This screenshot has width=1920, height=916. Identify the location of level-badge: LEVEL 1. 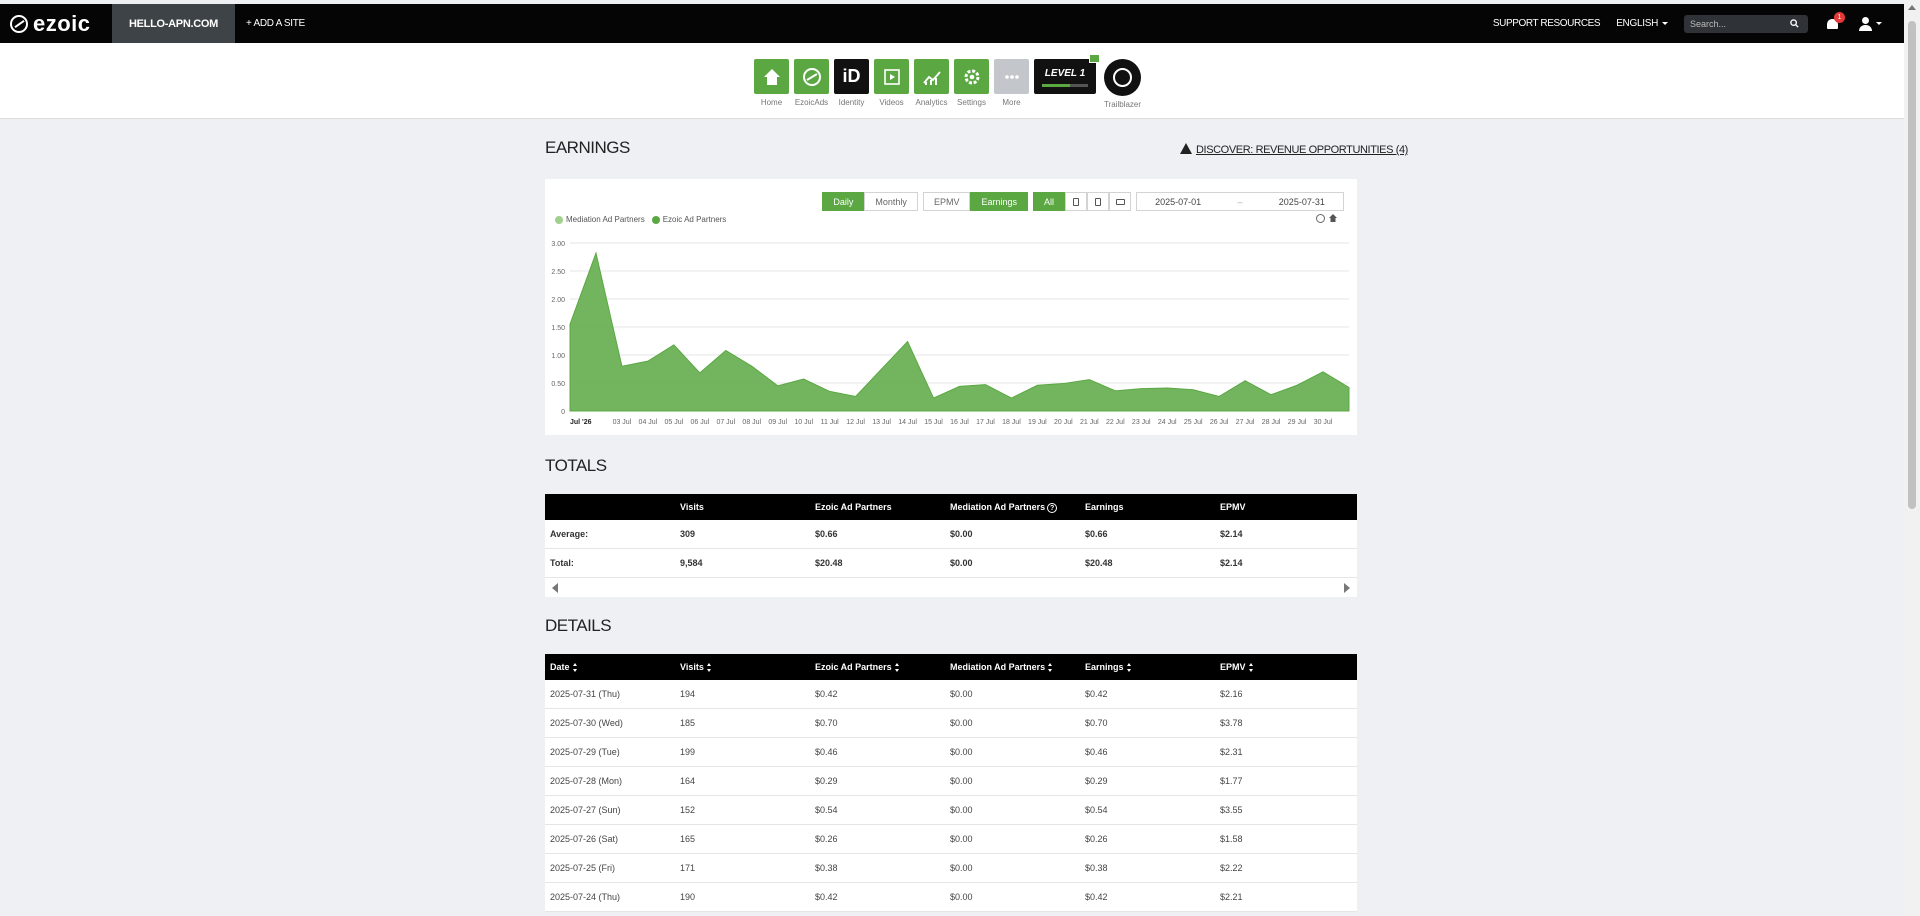
(1067, 74).